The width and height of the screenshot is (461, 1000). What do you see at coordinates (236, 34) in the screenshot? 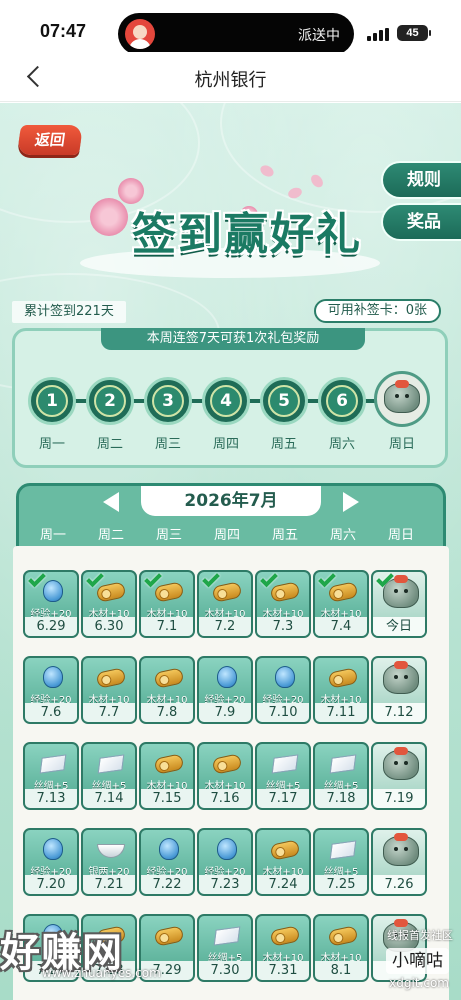
I see `dynamic-island: 派送中` at bounding box center [236, 34].